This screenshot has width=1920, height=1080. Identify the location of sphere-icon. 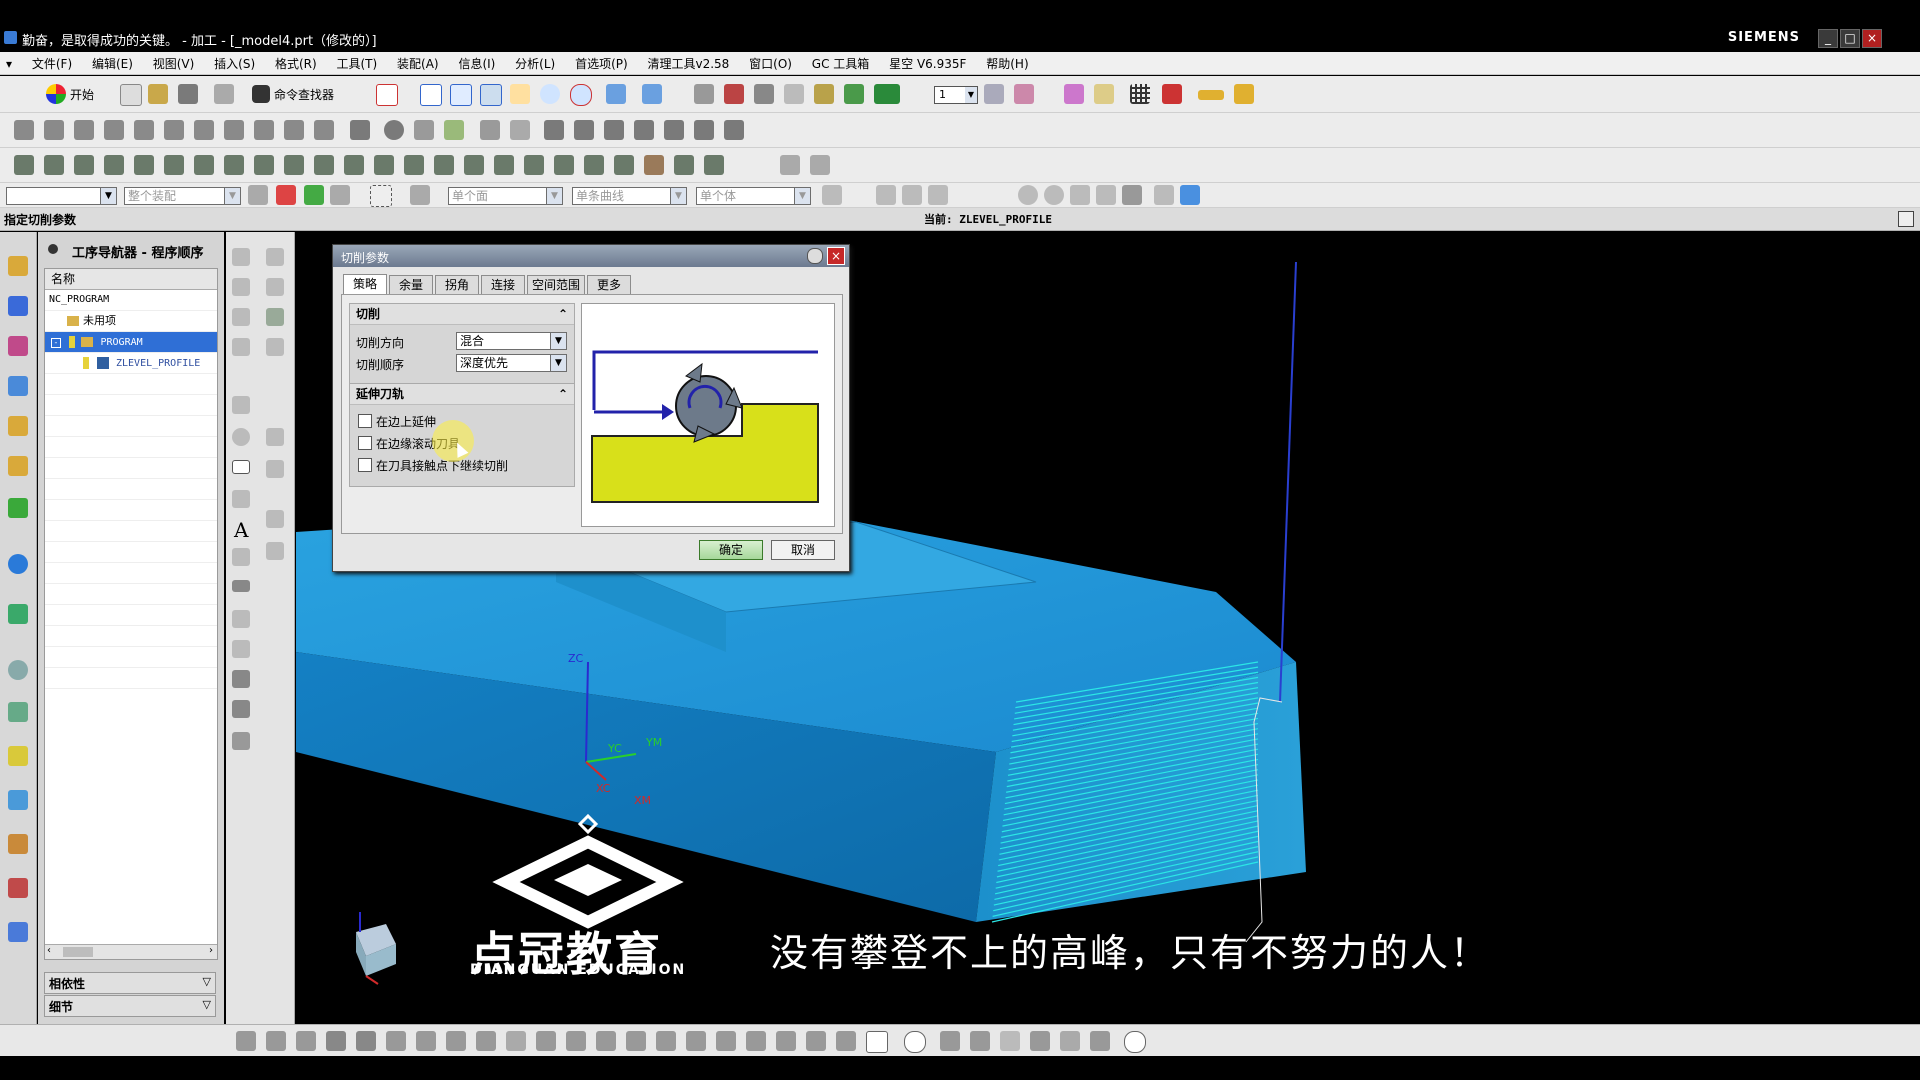
(394, 130).